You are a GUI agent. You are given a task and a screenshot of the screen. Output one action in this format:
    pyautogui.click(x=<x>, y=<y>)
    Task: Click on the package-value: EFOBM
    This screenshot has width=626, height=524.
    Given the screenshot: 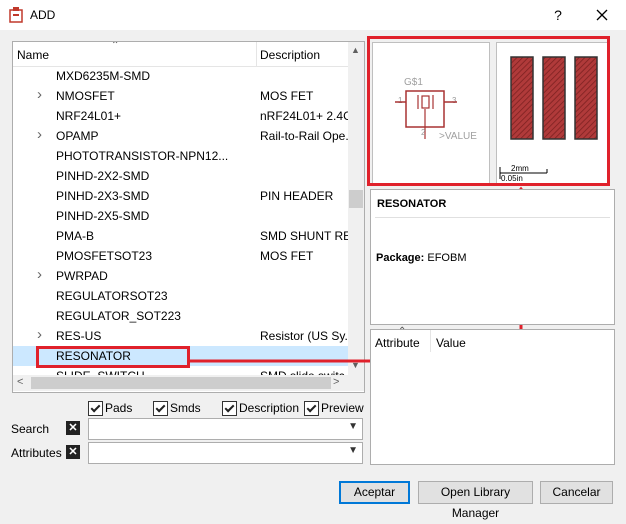 What is the action you would take?
    pyautogui.click(x=447, y=258)
    